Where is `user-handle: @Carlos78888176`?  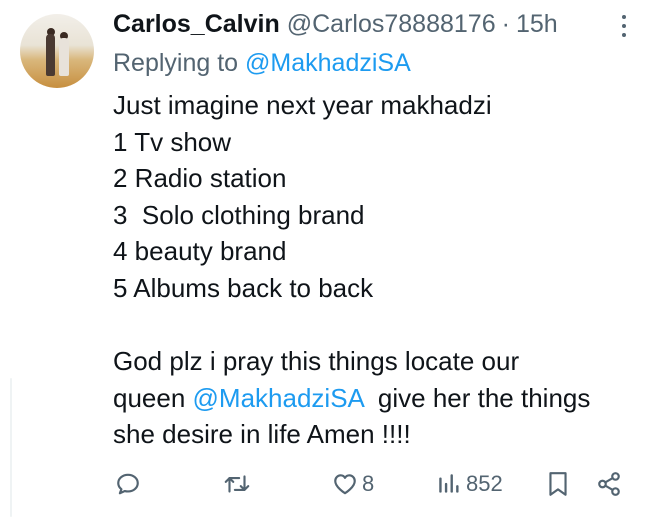 user-handle: @Carlos78888176 is located at coordinates (391, 24).